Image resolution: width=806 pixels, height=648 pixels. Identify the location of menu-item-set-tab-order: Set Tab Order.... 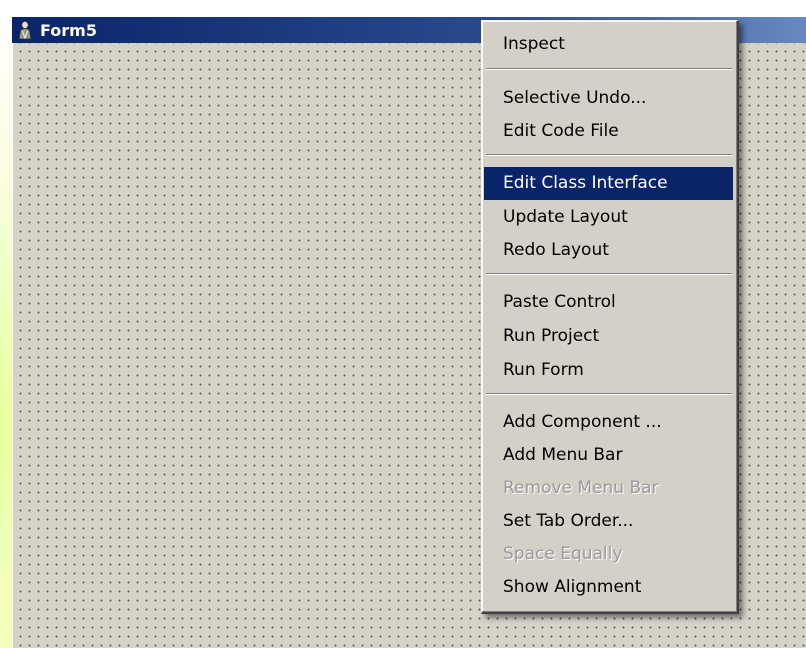
(608, 521).